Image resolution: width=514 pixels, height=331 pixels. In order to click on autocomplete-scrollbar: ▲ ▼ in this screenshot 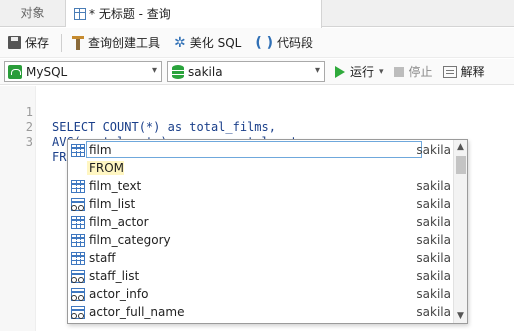, I will do `click(460, 231)`.